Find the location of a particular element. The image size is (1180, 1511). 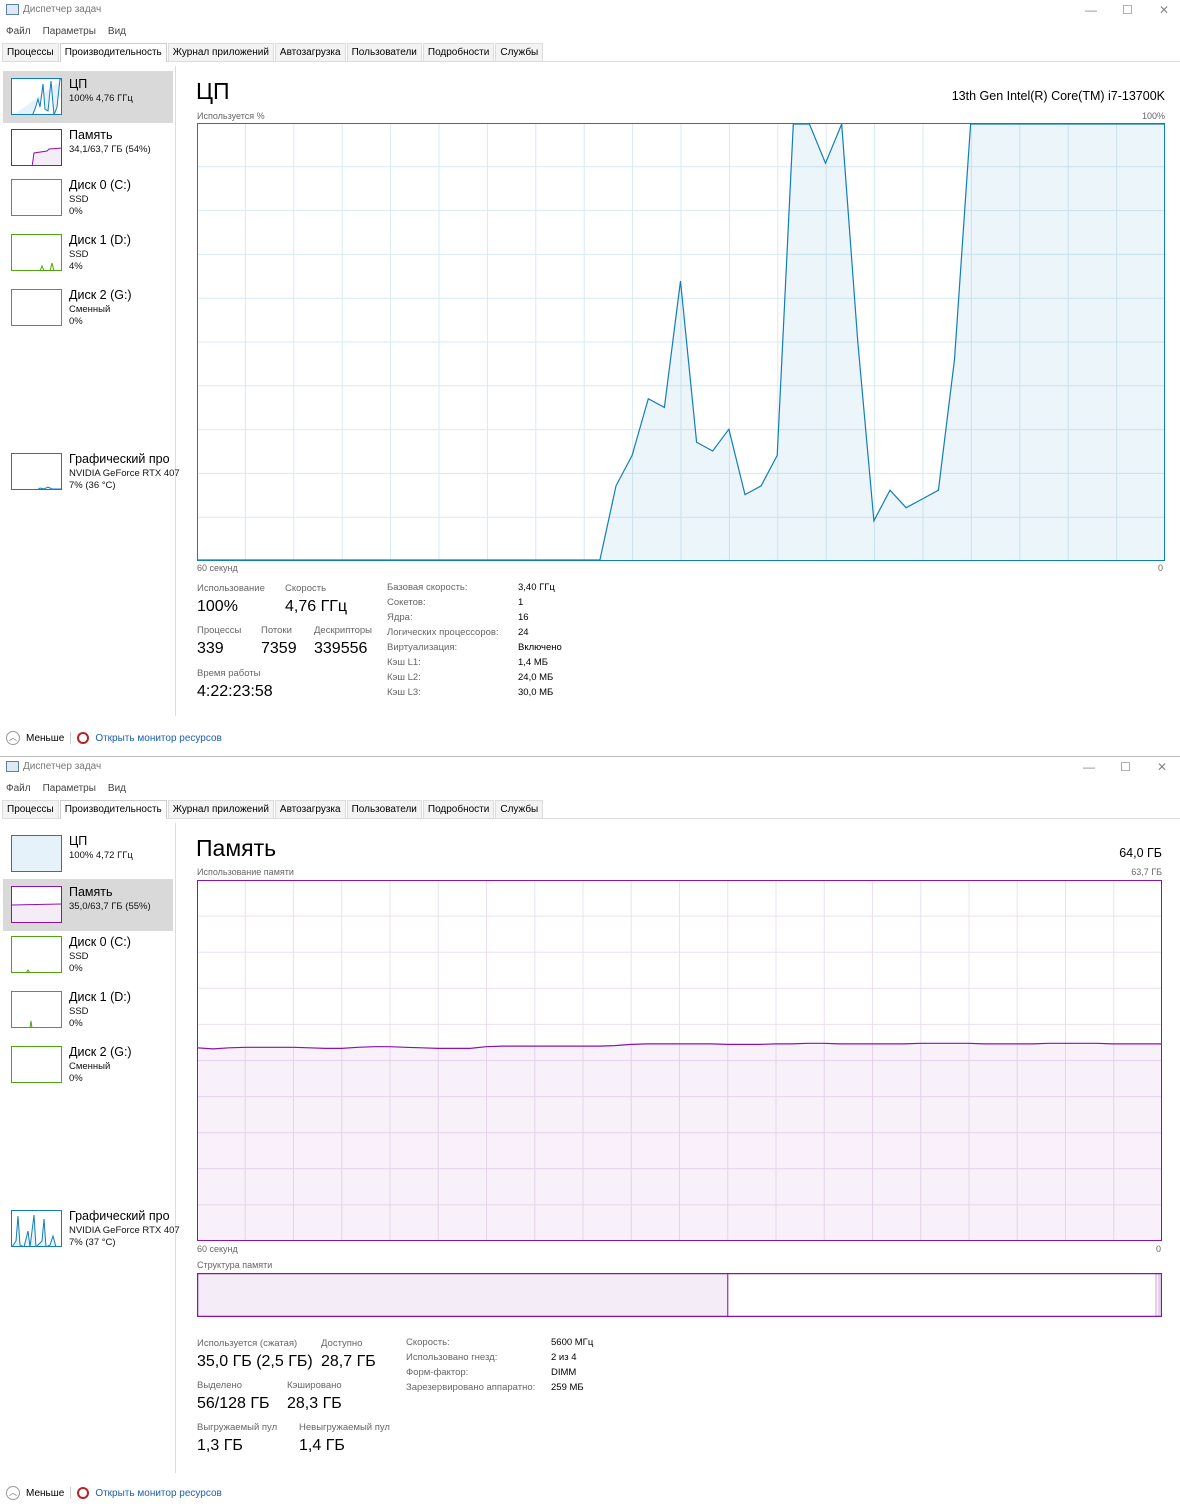

sidebar-item-cpu: ЦП 100% 4,72 ГГц is located at coordinates (88, 854).